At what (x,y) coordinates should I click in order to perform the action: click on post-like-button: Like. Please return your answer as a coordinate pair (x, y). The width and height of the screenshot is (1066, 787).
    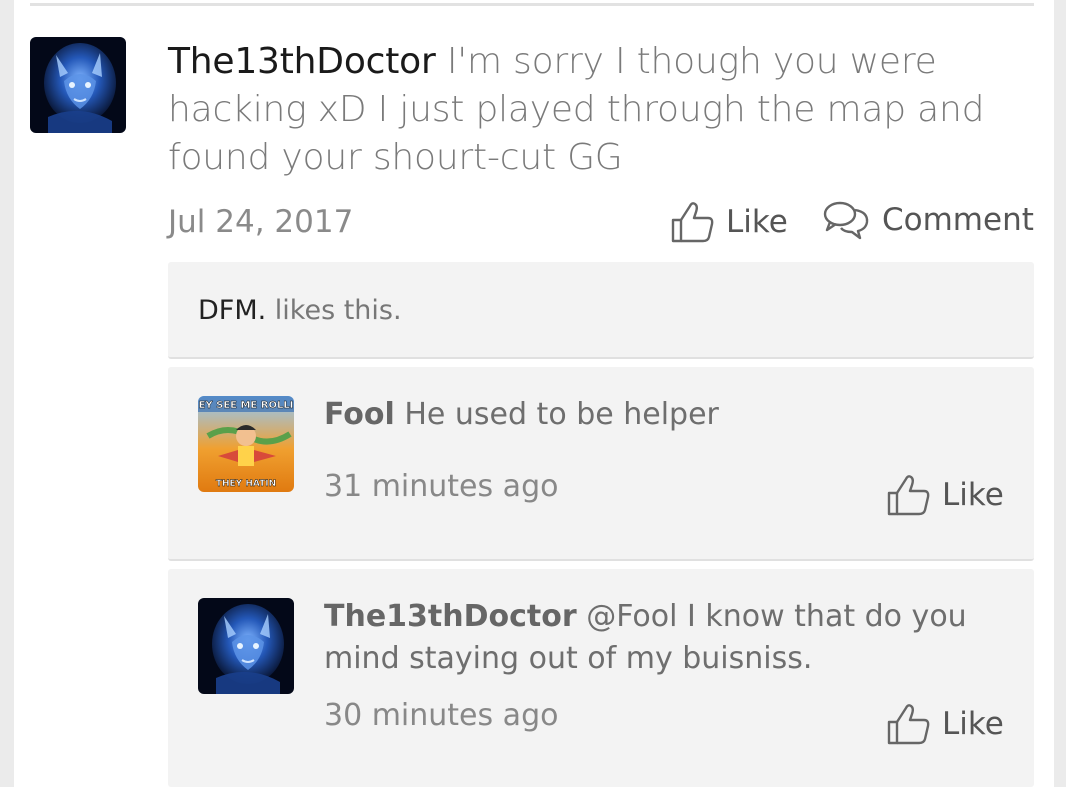
    Looking at the image, I should click on (729, 222).